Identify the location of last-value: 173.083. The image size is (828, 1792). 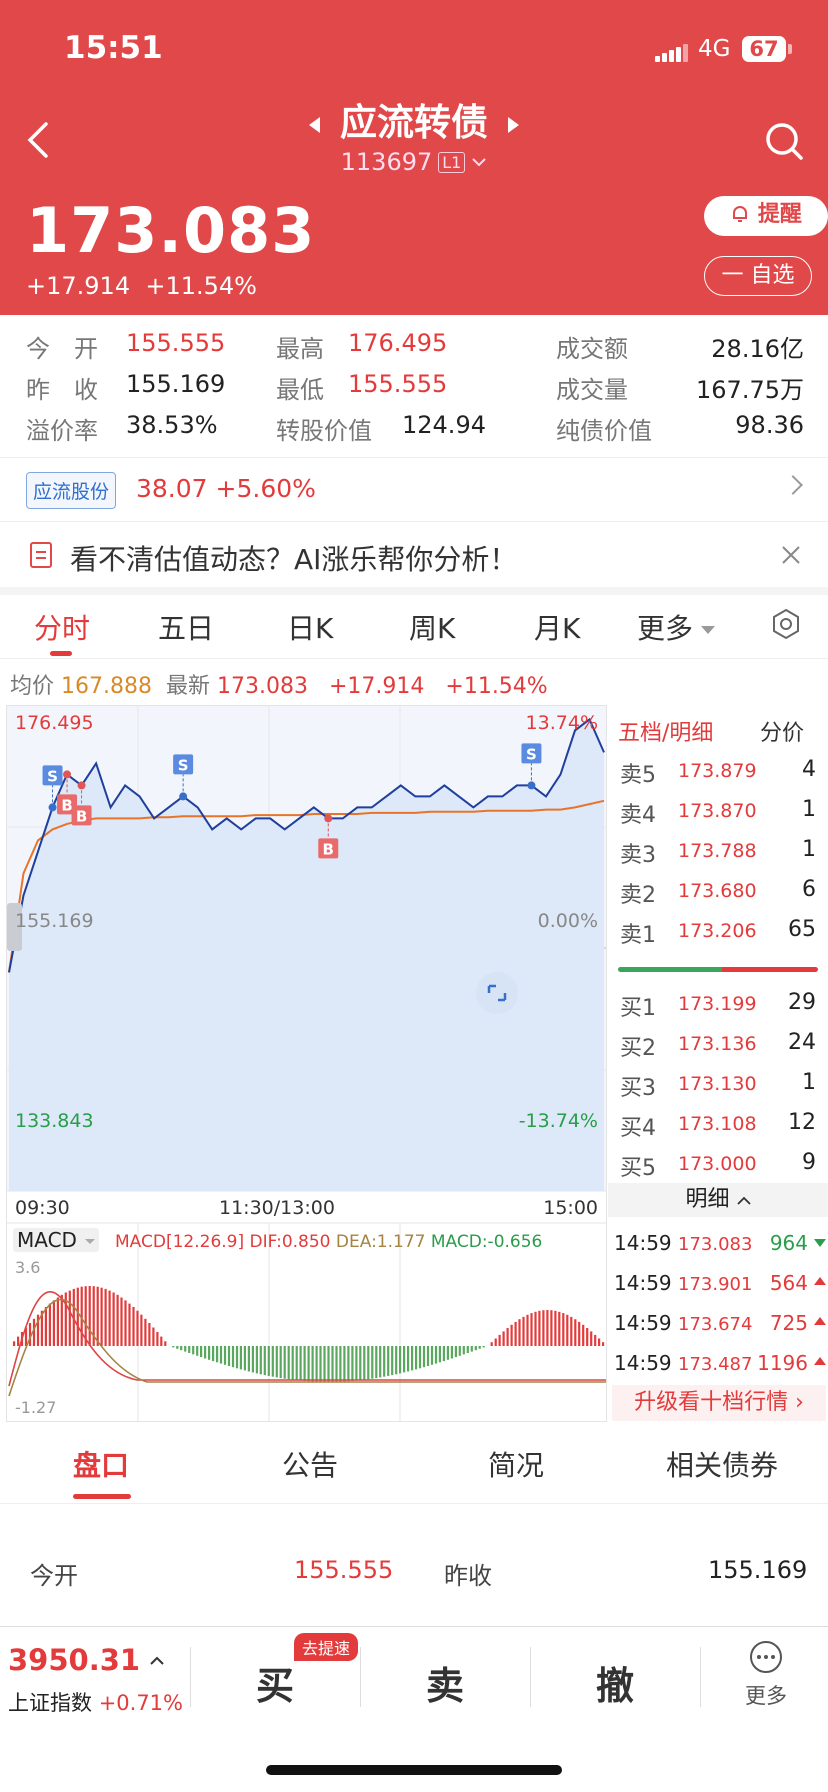
(262, 686).